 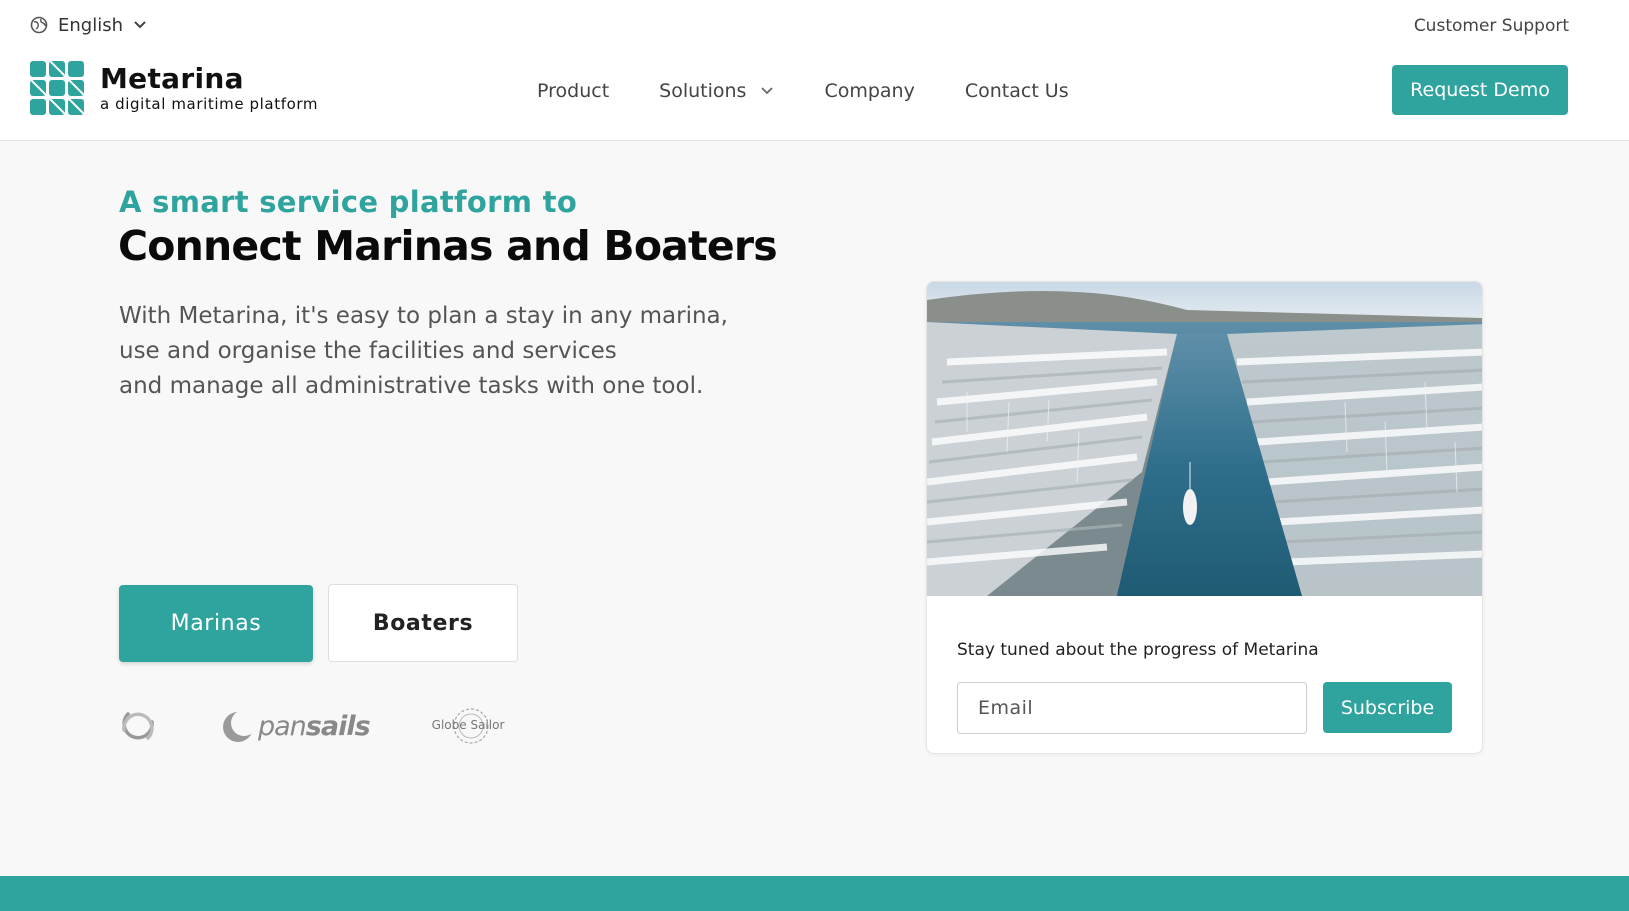 I want to click on marinas-button: Marinas, so click(x=216, y=623).